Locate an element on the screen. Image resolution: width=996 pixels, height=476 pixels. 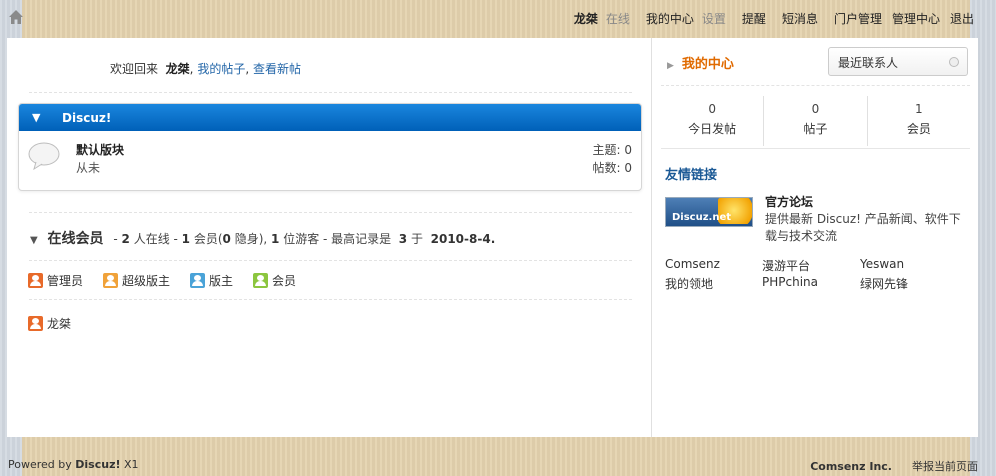
forum-group: ▼ Discuz! 默认版块 从未 主题: 0 帖数: 0 is located at coordinates (330, 147).